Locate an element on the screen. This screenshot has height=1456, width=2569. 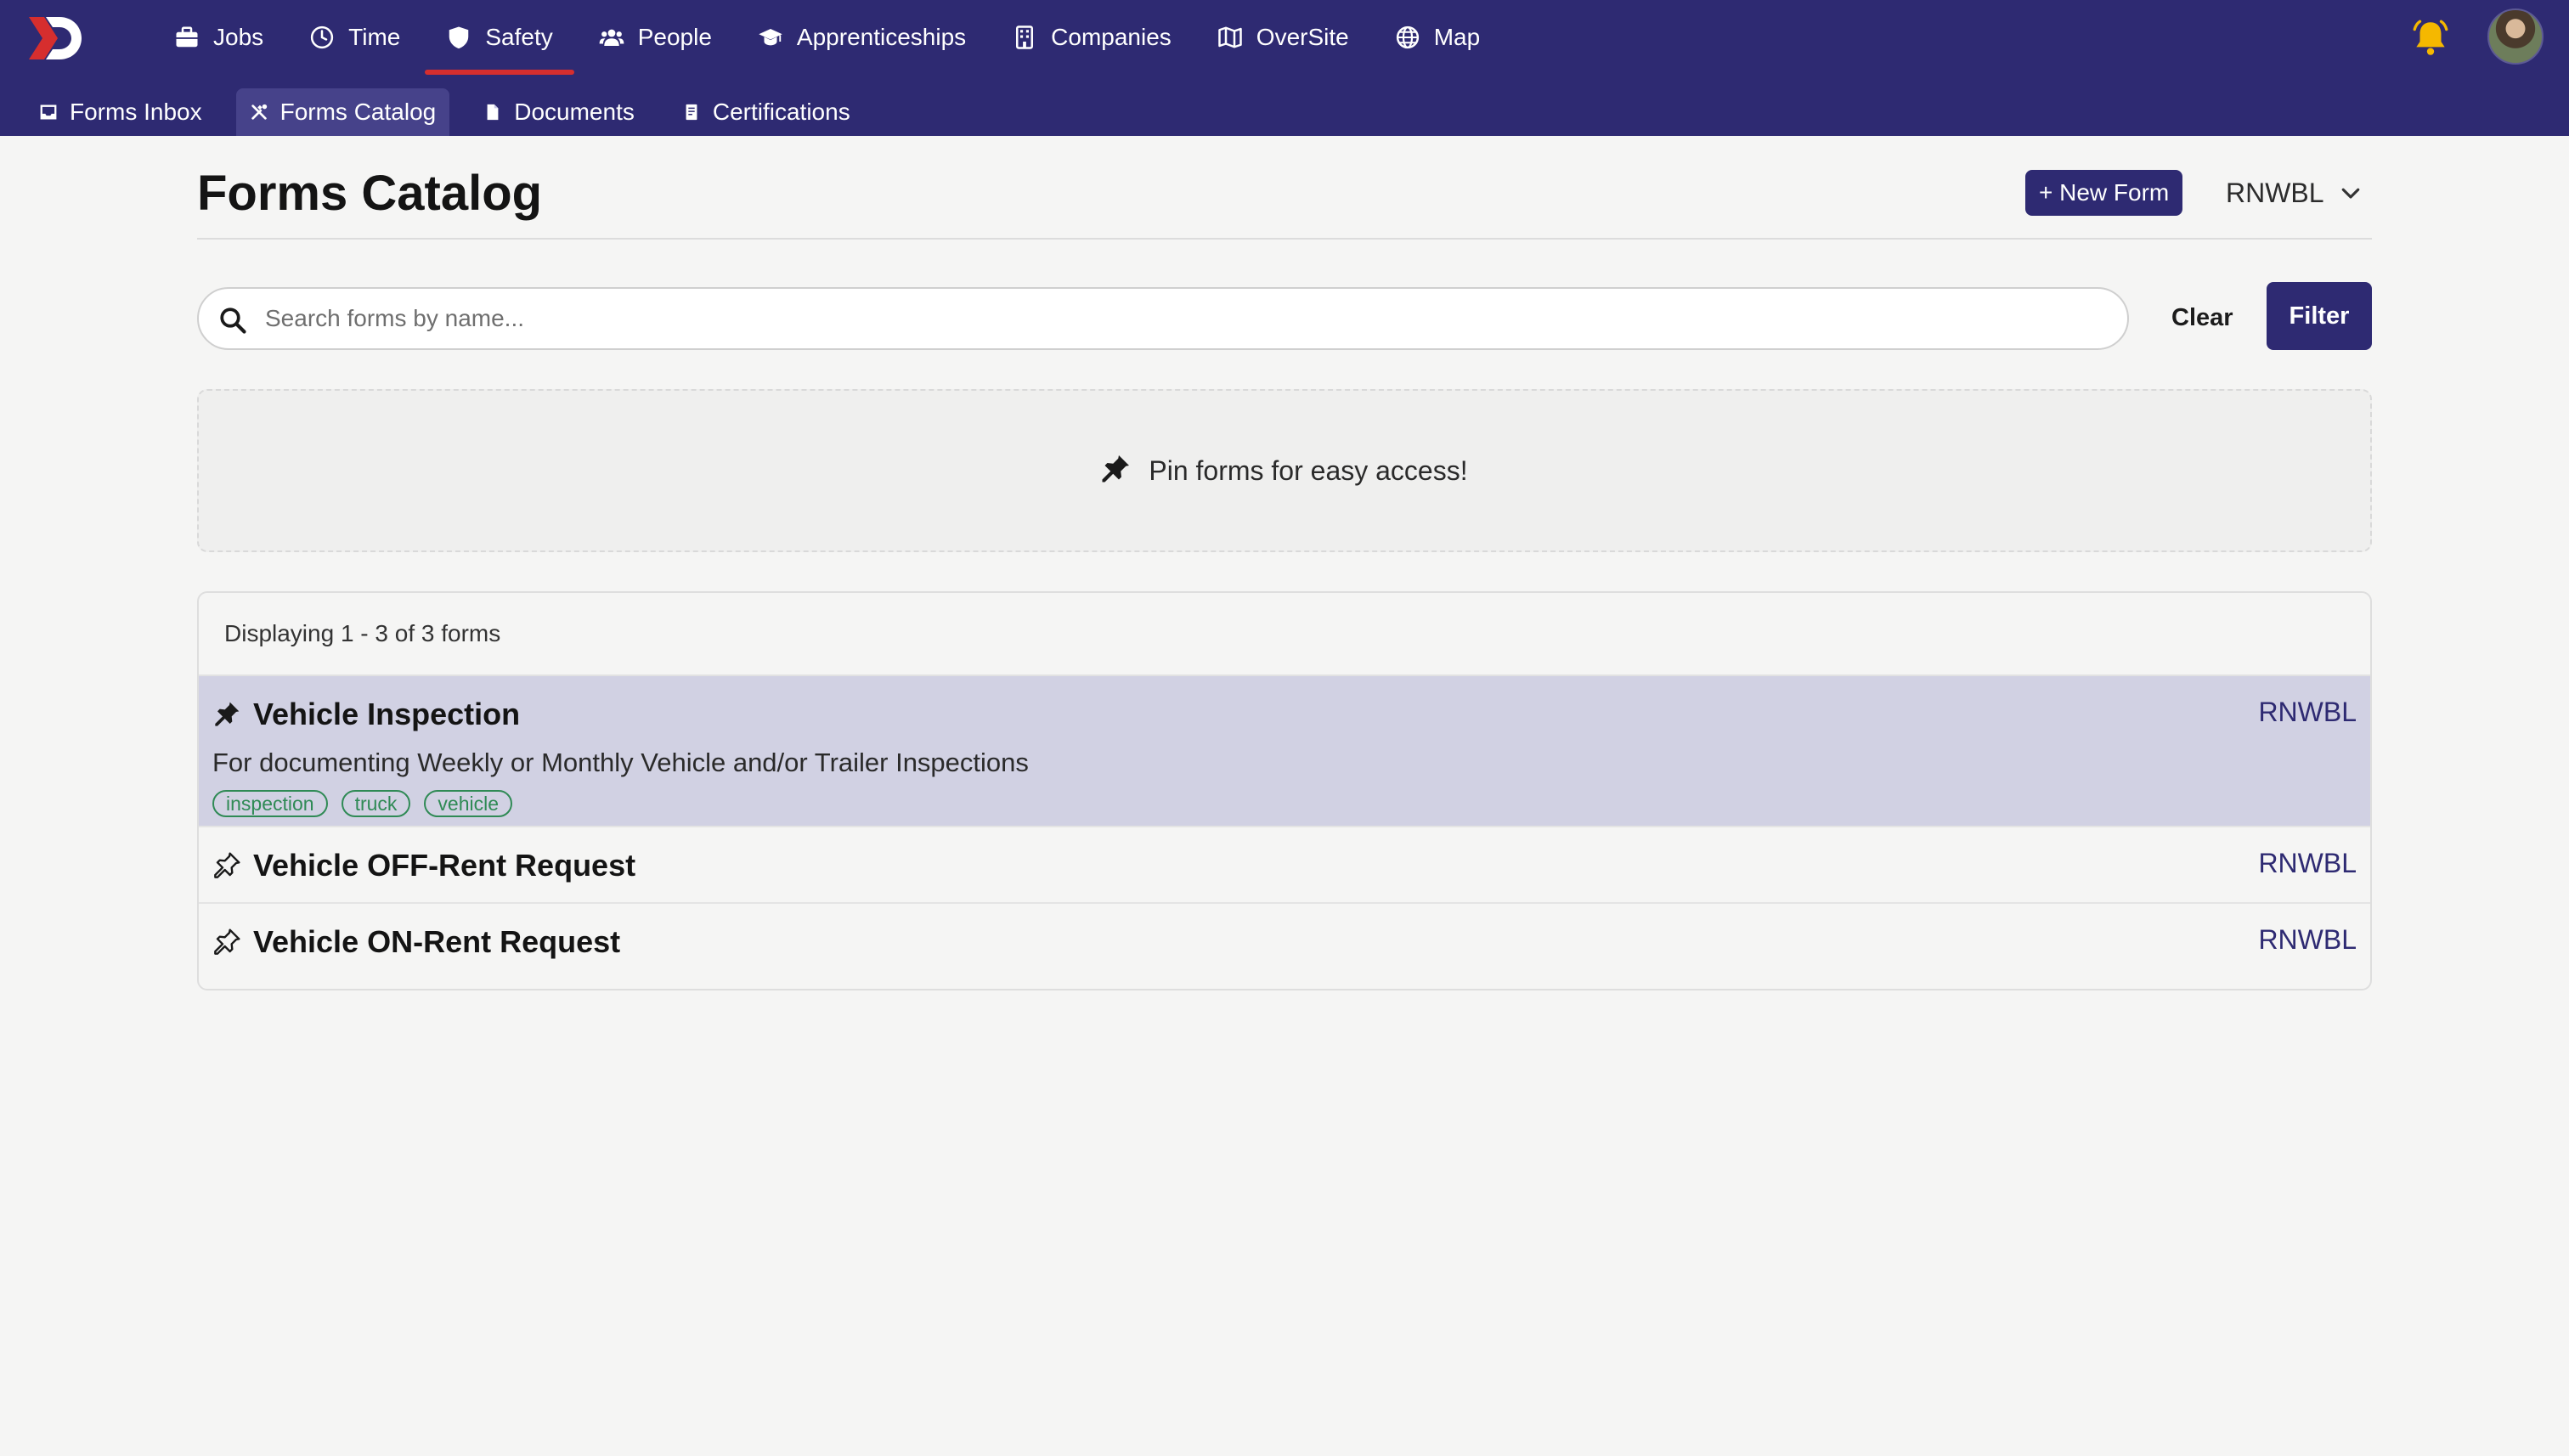
subnav-item-documents: Documents is located at coordinates (559, 112).